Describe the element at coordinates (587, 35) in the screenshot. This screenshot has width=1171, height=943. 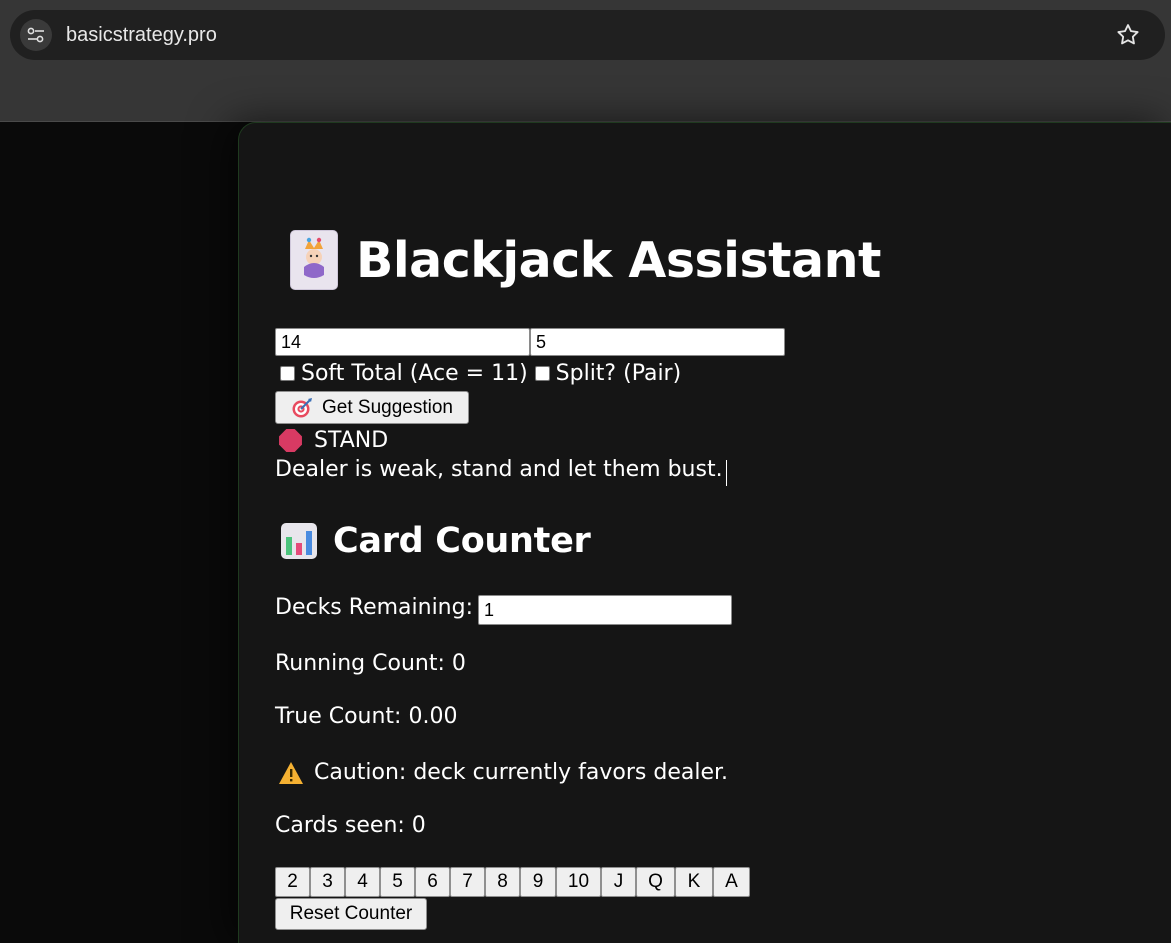
I see `address-bar: basicstrategy.pro` at that location.